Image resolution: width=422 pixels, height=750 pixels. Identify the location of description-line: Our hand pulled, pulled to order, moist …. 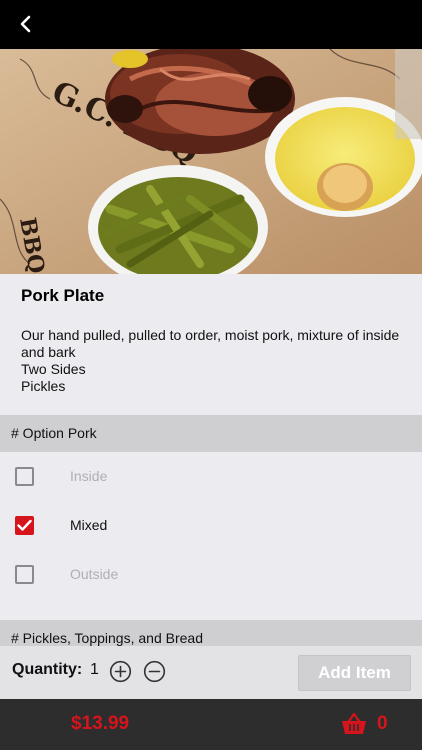
(210, 343).